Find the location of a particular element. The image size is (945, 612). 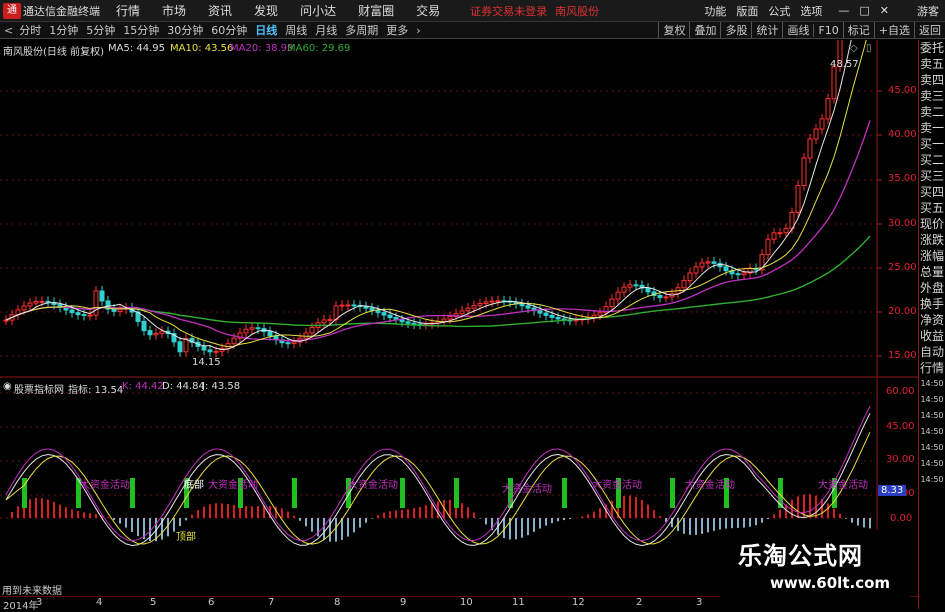

minimize-icon: — is located at coordinates (843, 10).